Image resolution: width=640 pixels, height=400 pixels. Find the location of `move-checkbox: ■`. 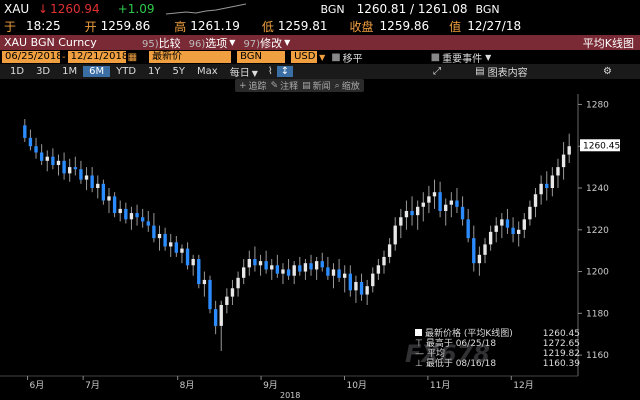

move-checkbox: ■ is located at coordinates (335, 57).